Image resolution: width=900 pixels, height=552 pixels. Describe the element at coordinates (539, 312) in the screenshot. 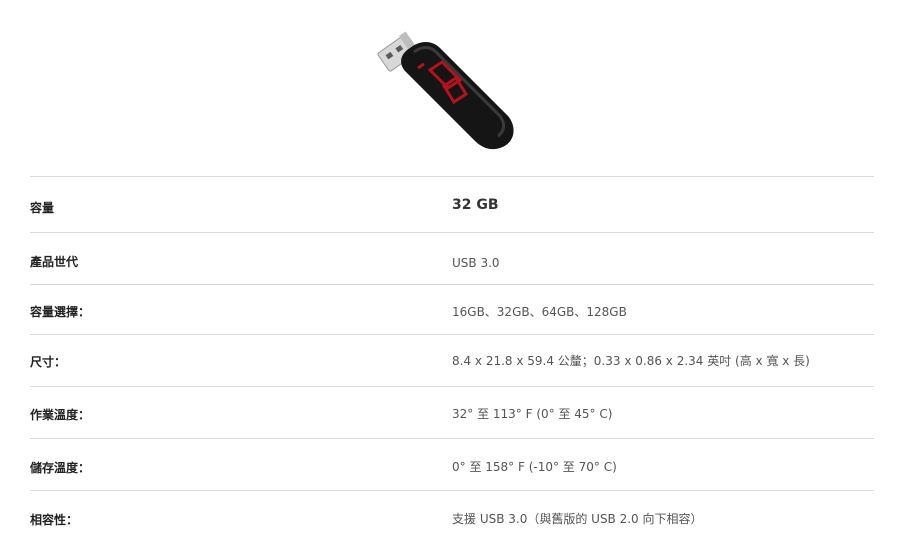

I see `spec-value: 16GB、32GB、64GB、128GB` at that location.